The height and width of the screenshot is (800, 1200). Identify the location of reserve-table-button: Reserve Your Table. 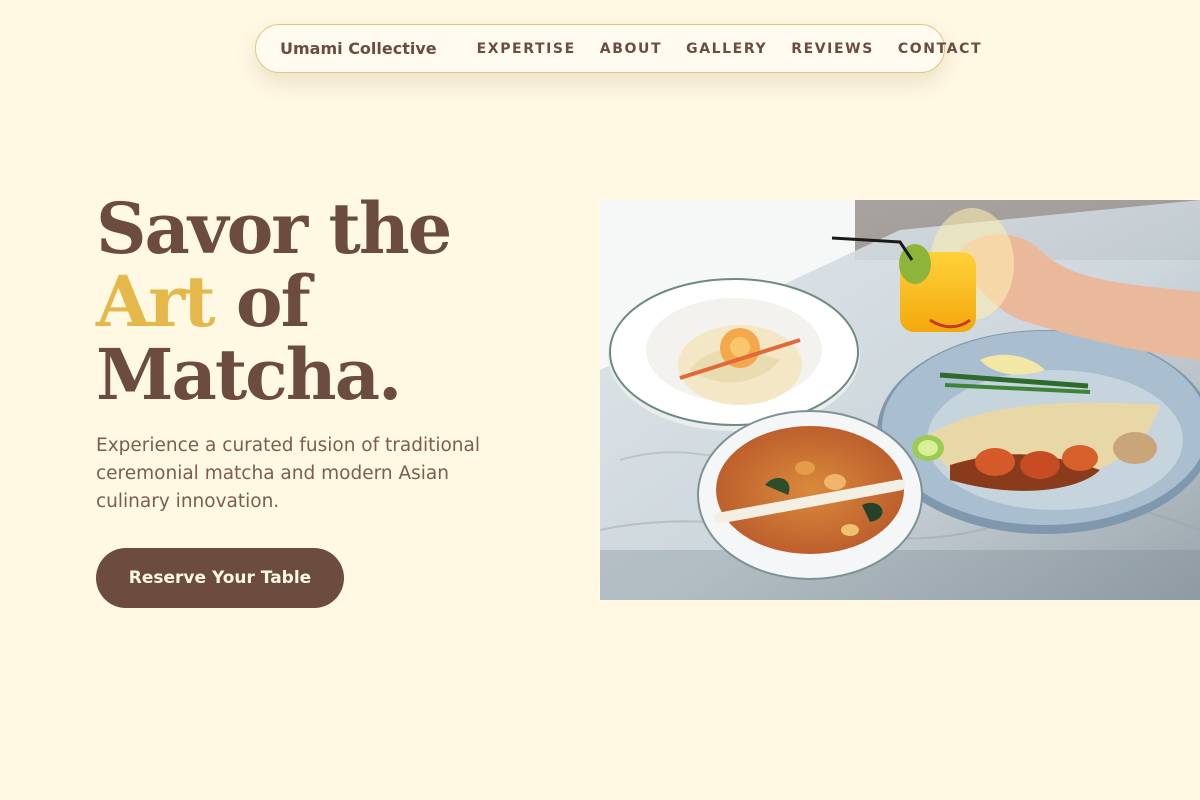
(220, 578).